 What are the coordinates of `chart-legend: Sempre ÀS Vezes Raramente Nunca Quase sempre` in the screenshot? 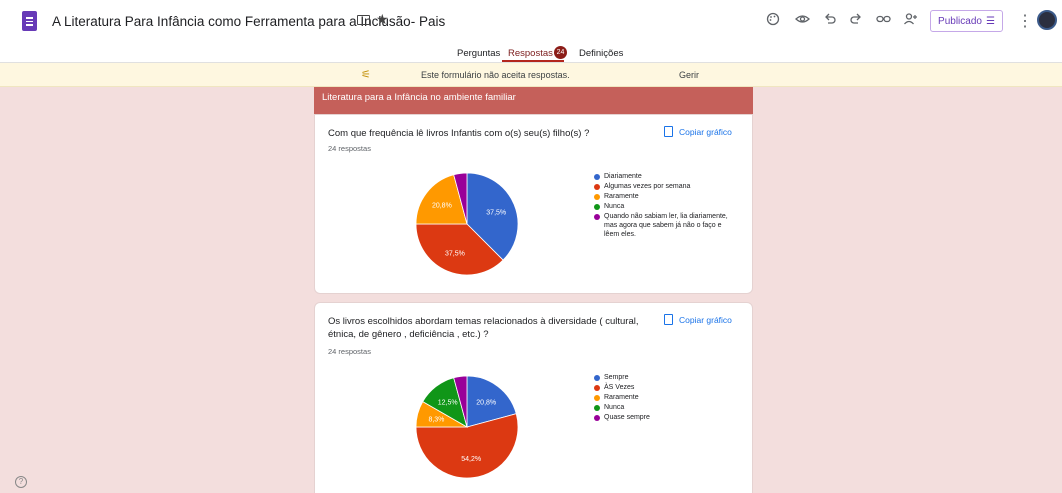 It's located at (622, 398).